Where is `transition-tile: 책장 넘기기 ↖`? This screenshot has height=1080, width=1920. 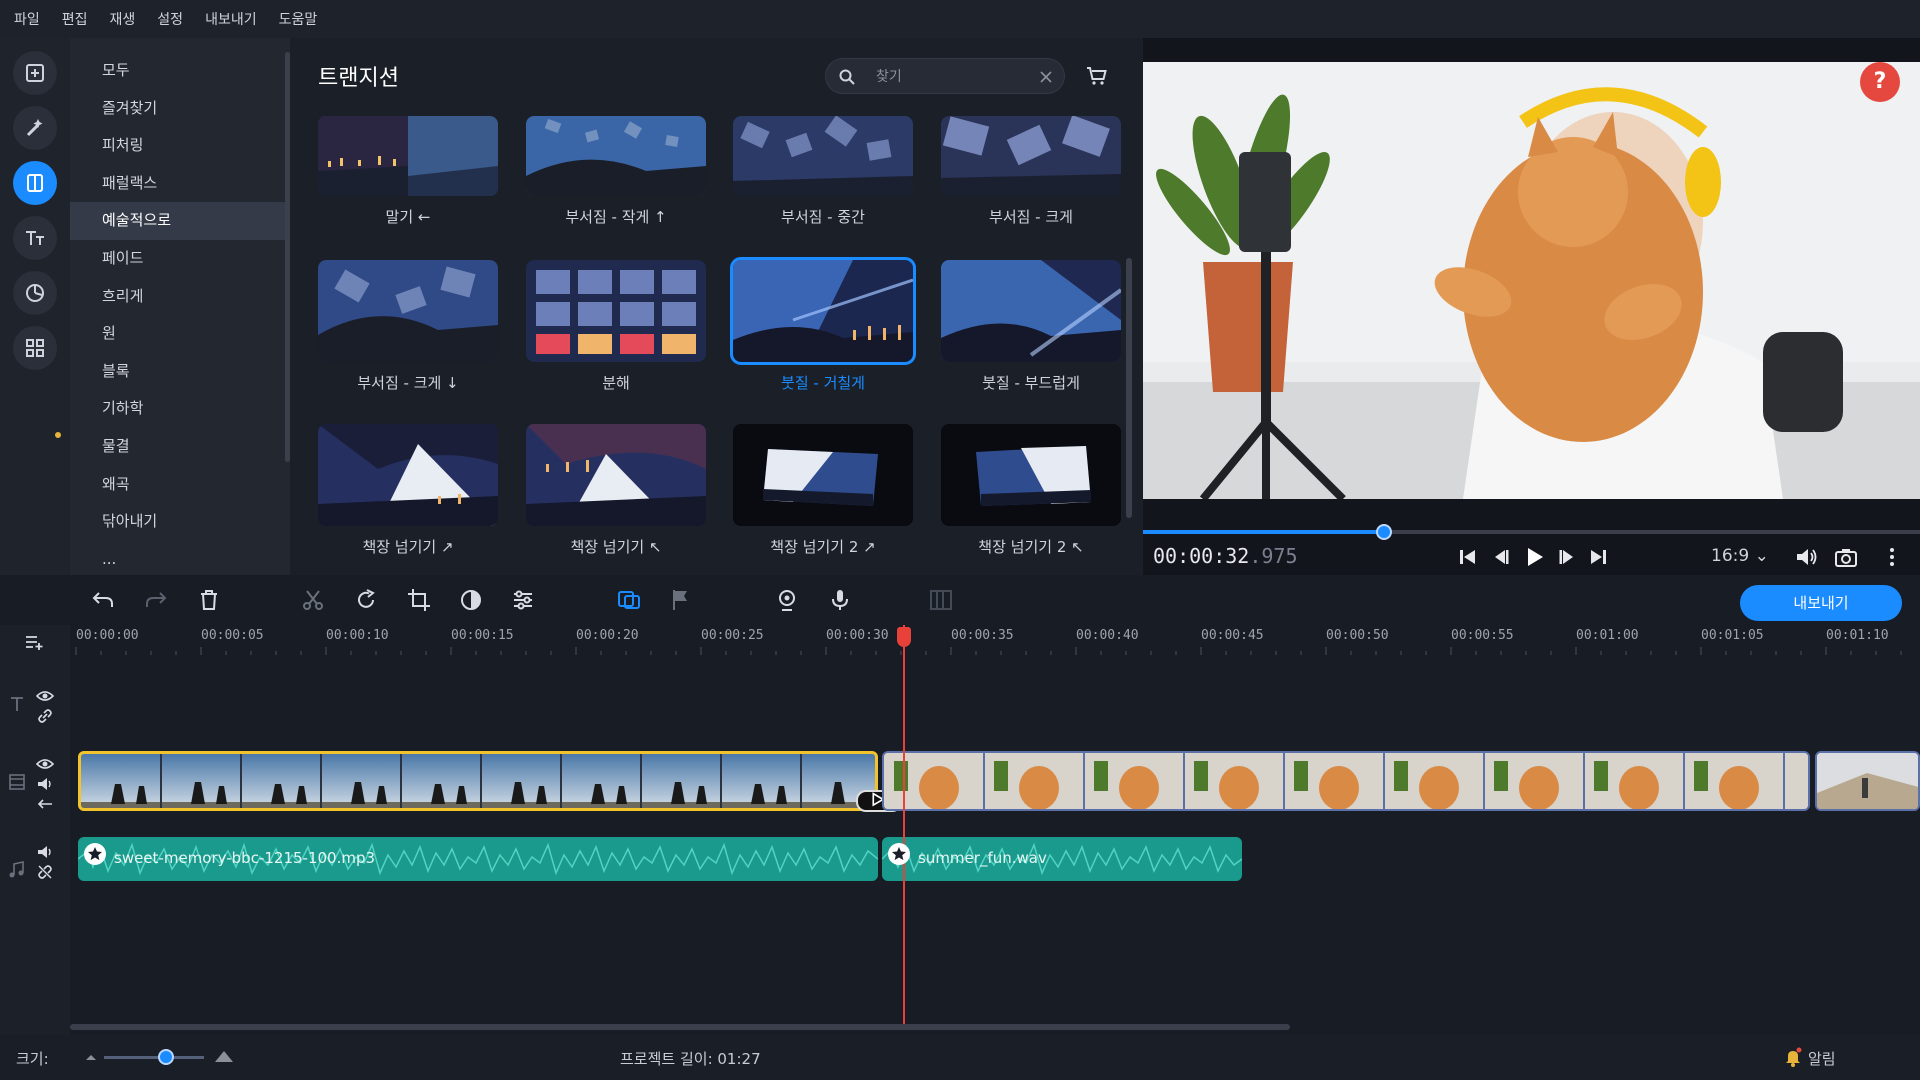
transition-tile: 책장 넘기기 ↖ is located at coordinates (616, 490).